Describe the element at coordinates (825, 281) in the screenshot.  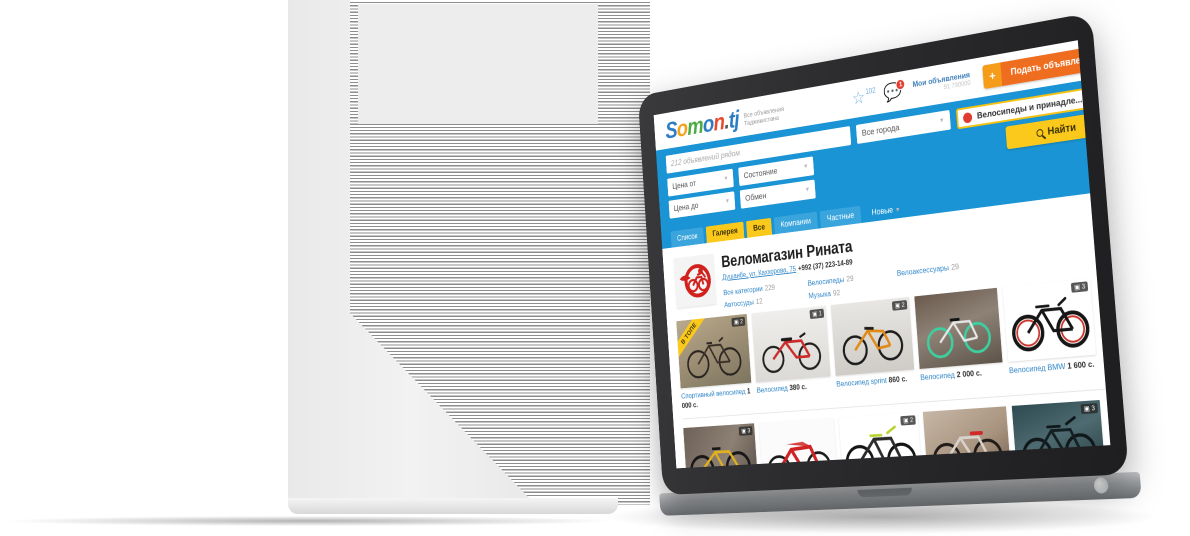
I see `store-category-bicycles-label: Велосипеды` at that location.